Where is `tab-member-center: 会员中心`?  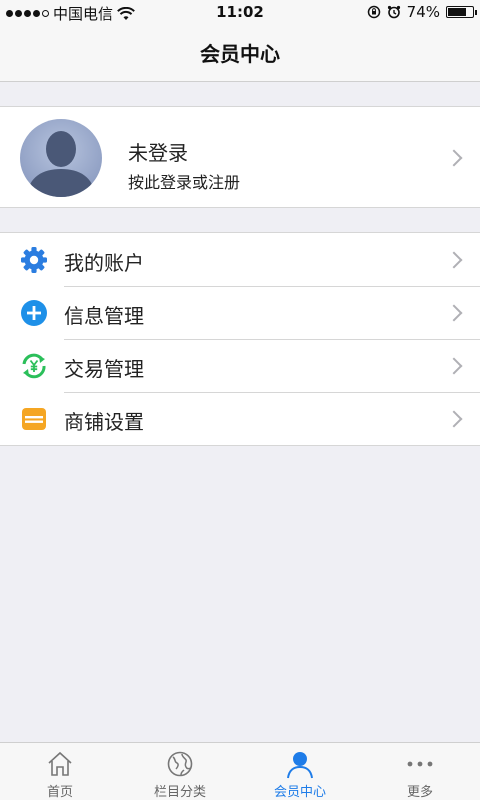
tab-member-center: 会员中心 is located at coordinates (300, 771).